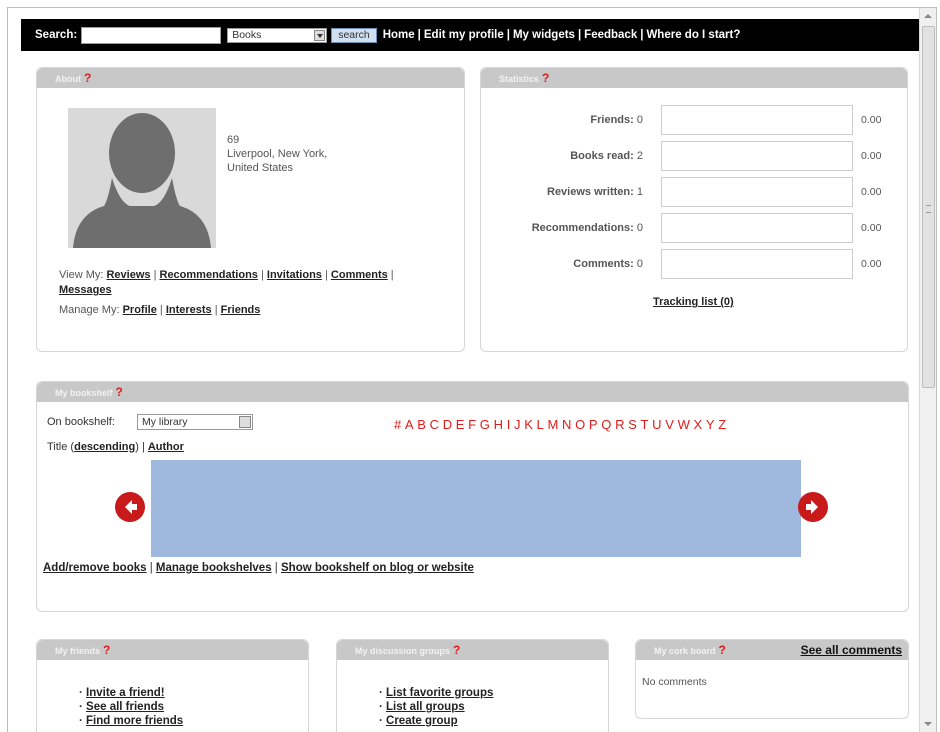 Image resolution: width=940 pixels, height=732 pixels. I want to click on scrollbar-thumb, so click(928, 207).